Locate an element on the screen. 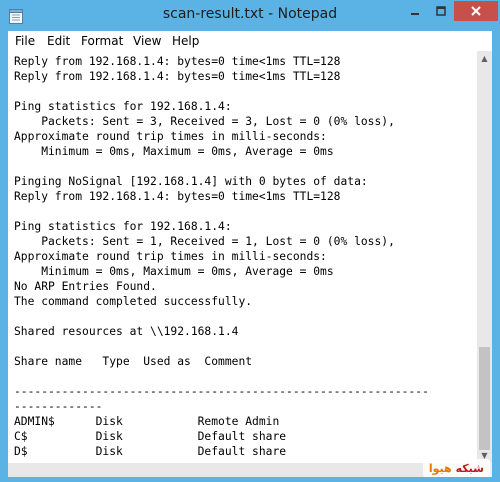  text-line: C$ Disk Default share is located at coordinates (150, 436).